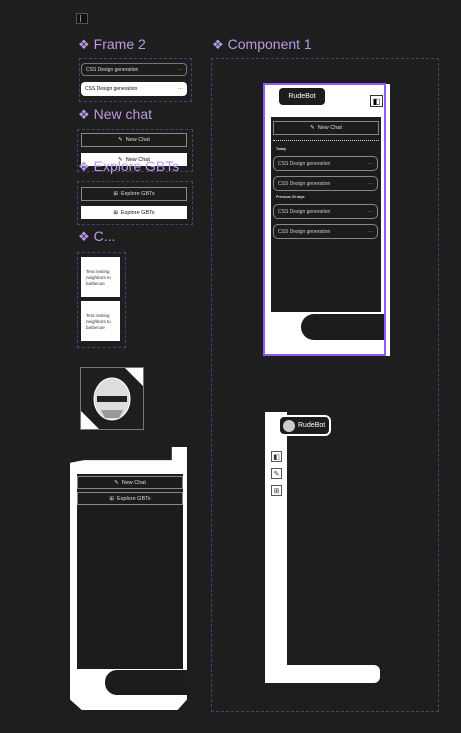  I want to click on chat-item-hover: CSS Design generation ···, so click(134, 89).